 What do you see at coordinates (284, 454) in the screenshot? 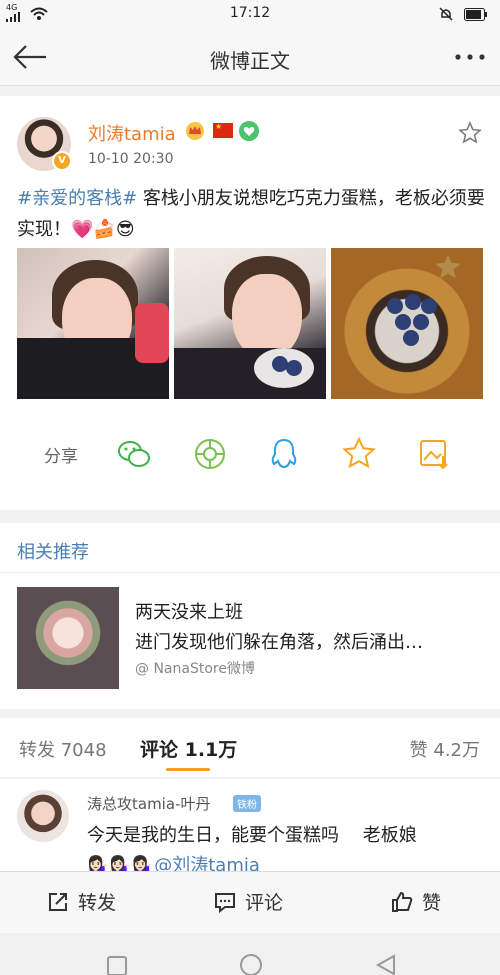
I see `qq-icon` at bounding box center [284, 454].